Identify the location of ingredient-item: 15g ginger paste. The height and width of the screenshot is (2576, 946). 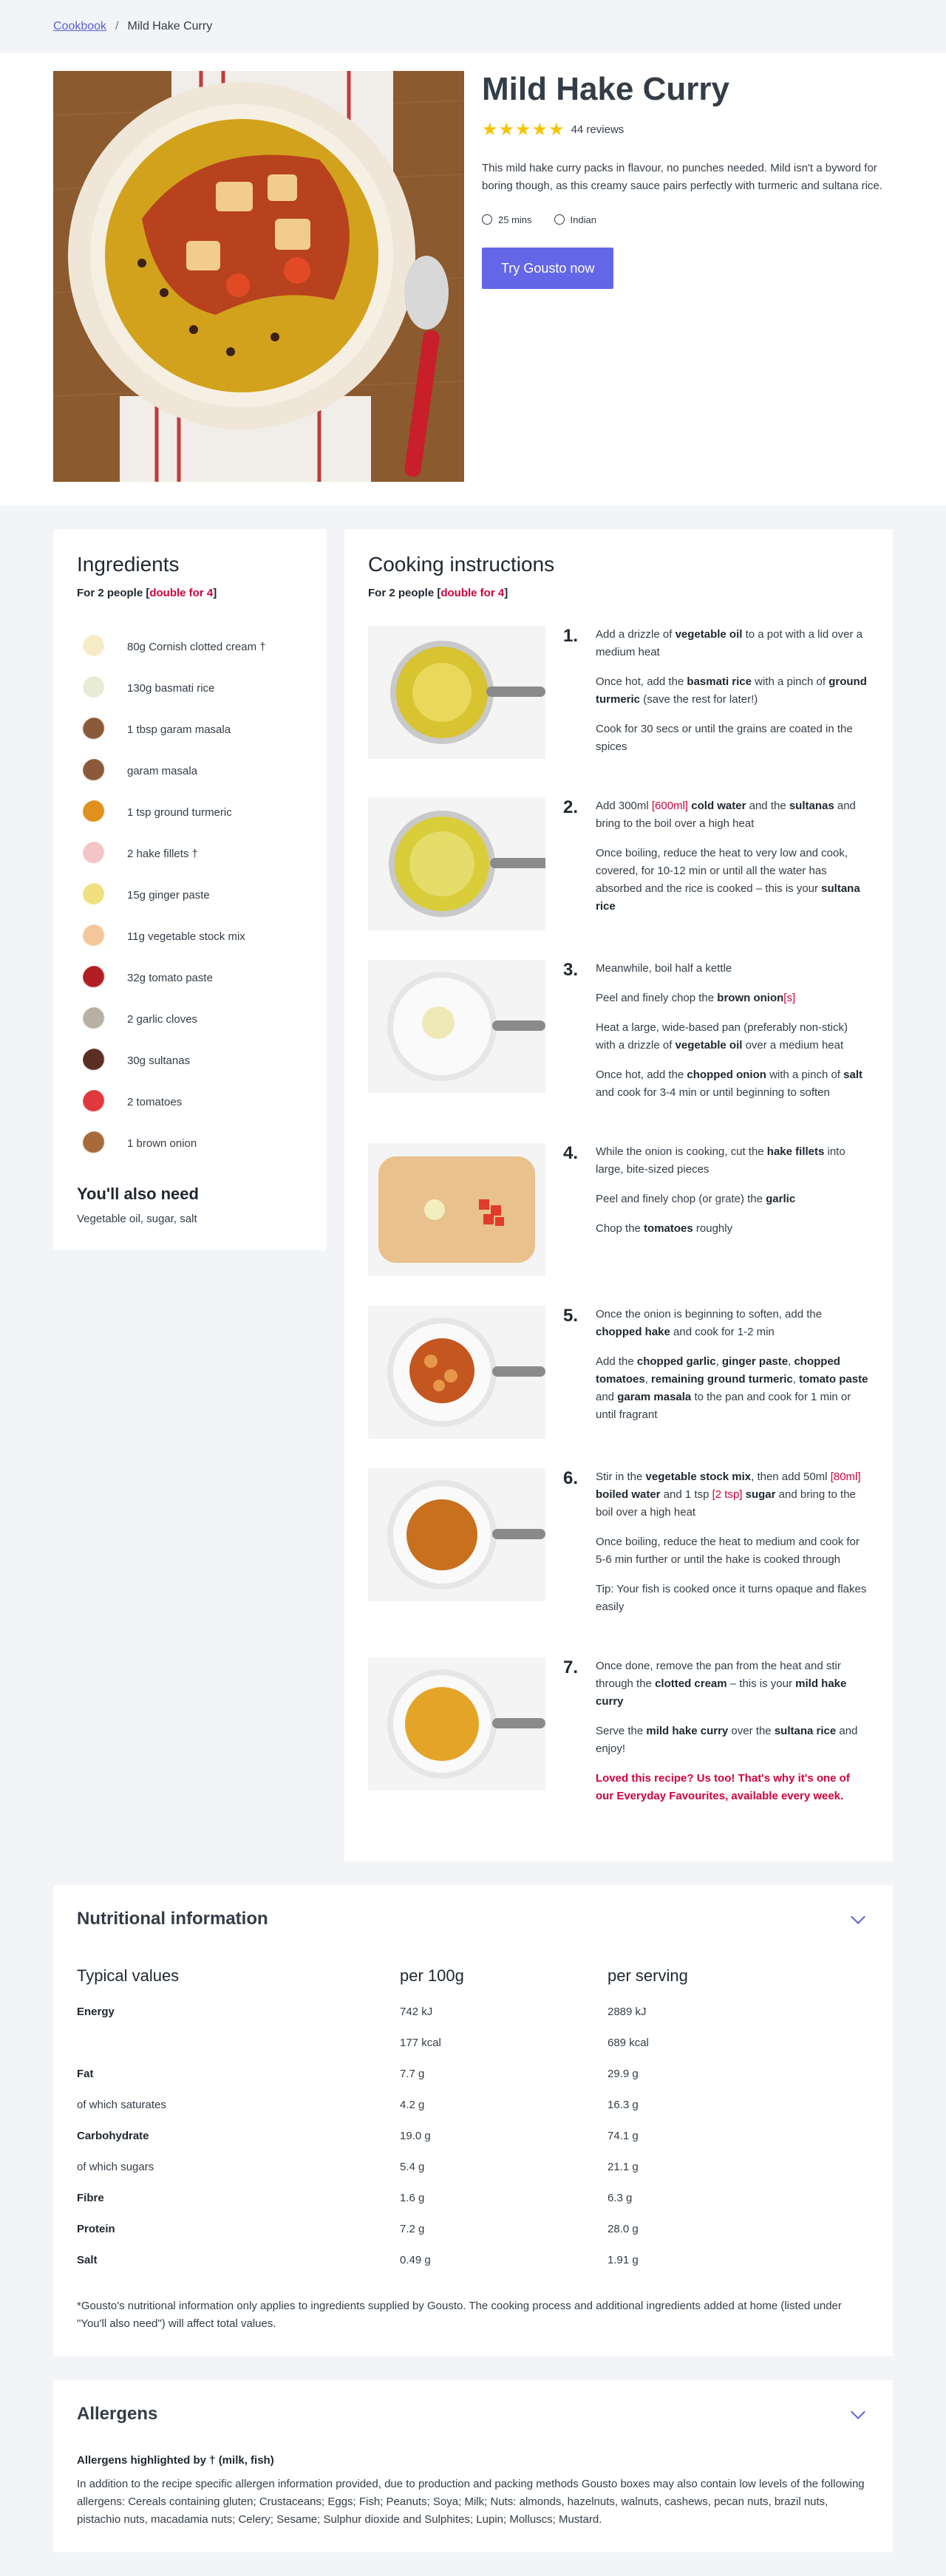
(190, 895).